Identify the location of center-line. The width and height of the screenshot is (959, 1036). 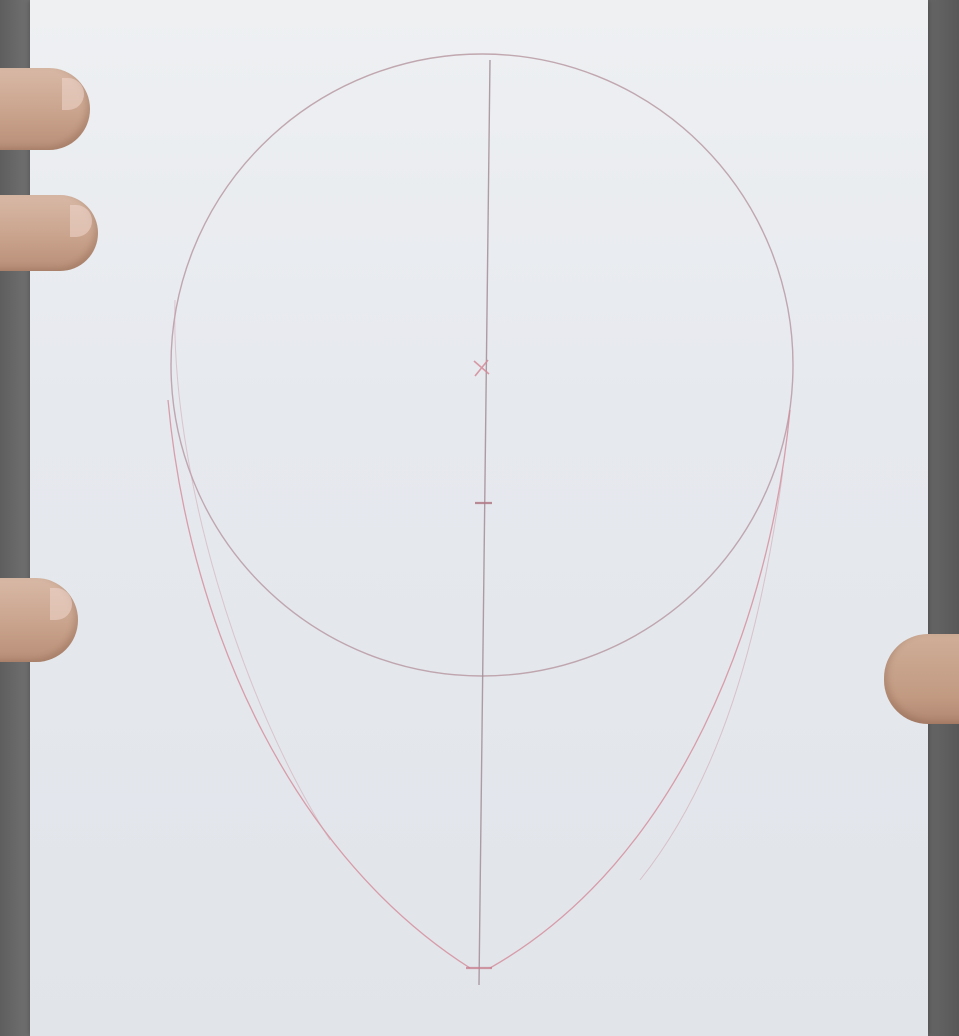
(484, 522).